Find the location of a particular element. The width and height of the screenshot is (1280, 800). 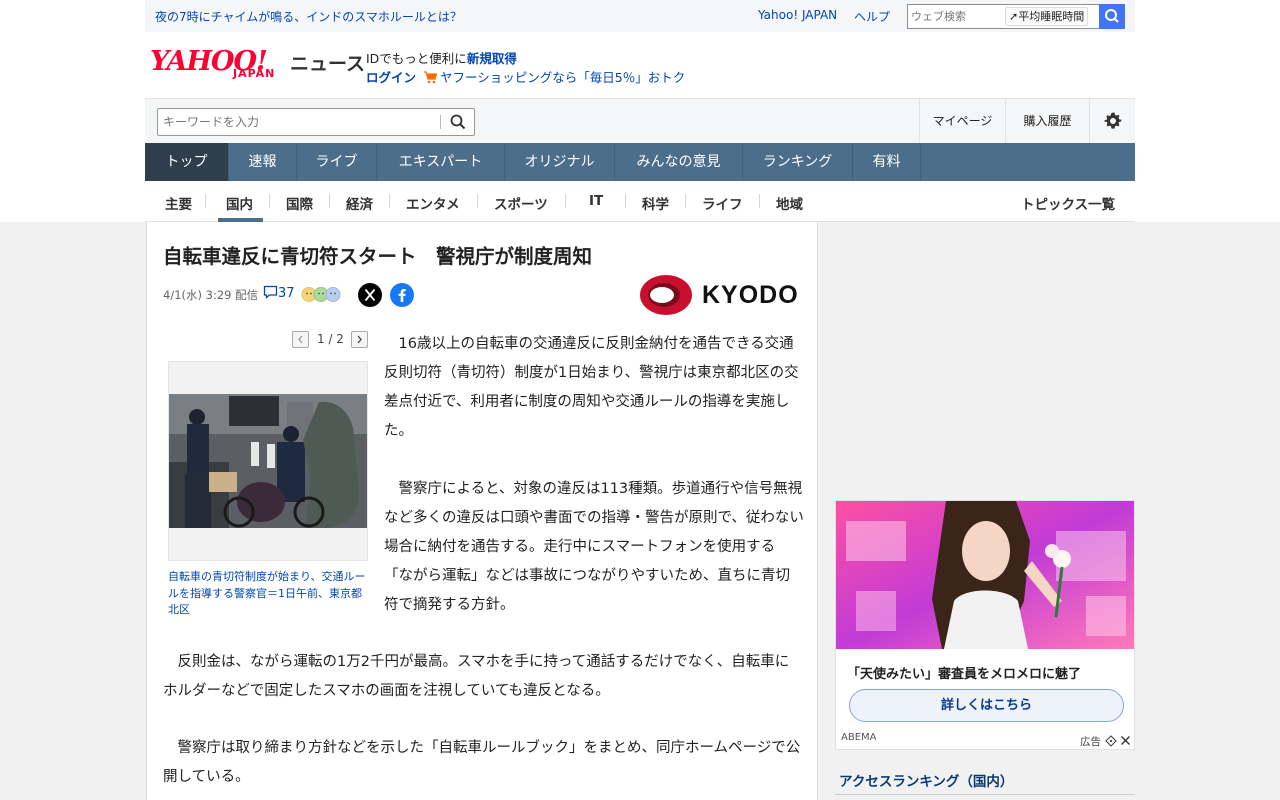

id-promo-text: IDでもっと便利に is located at coordinates (416, 58).